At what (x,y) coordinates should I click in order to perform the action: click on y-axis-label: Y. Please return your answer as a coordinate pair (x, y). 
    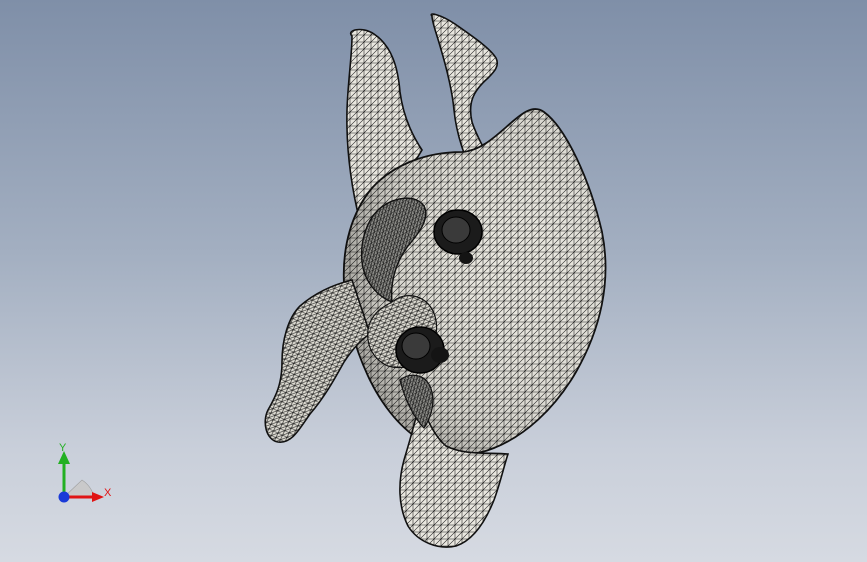
    Looking at the image, I should click on (63, 448).